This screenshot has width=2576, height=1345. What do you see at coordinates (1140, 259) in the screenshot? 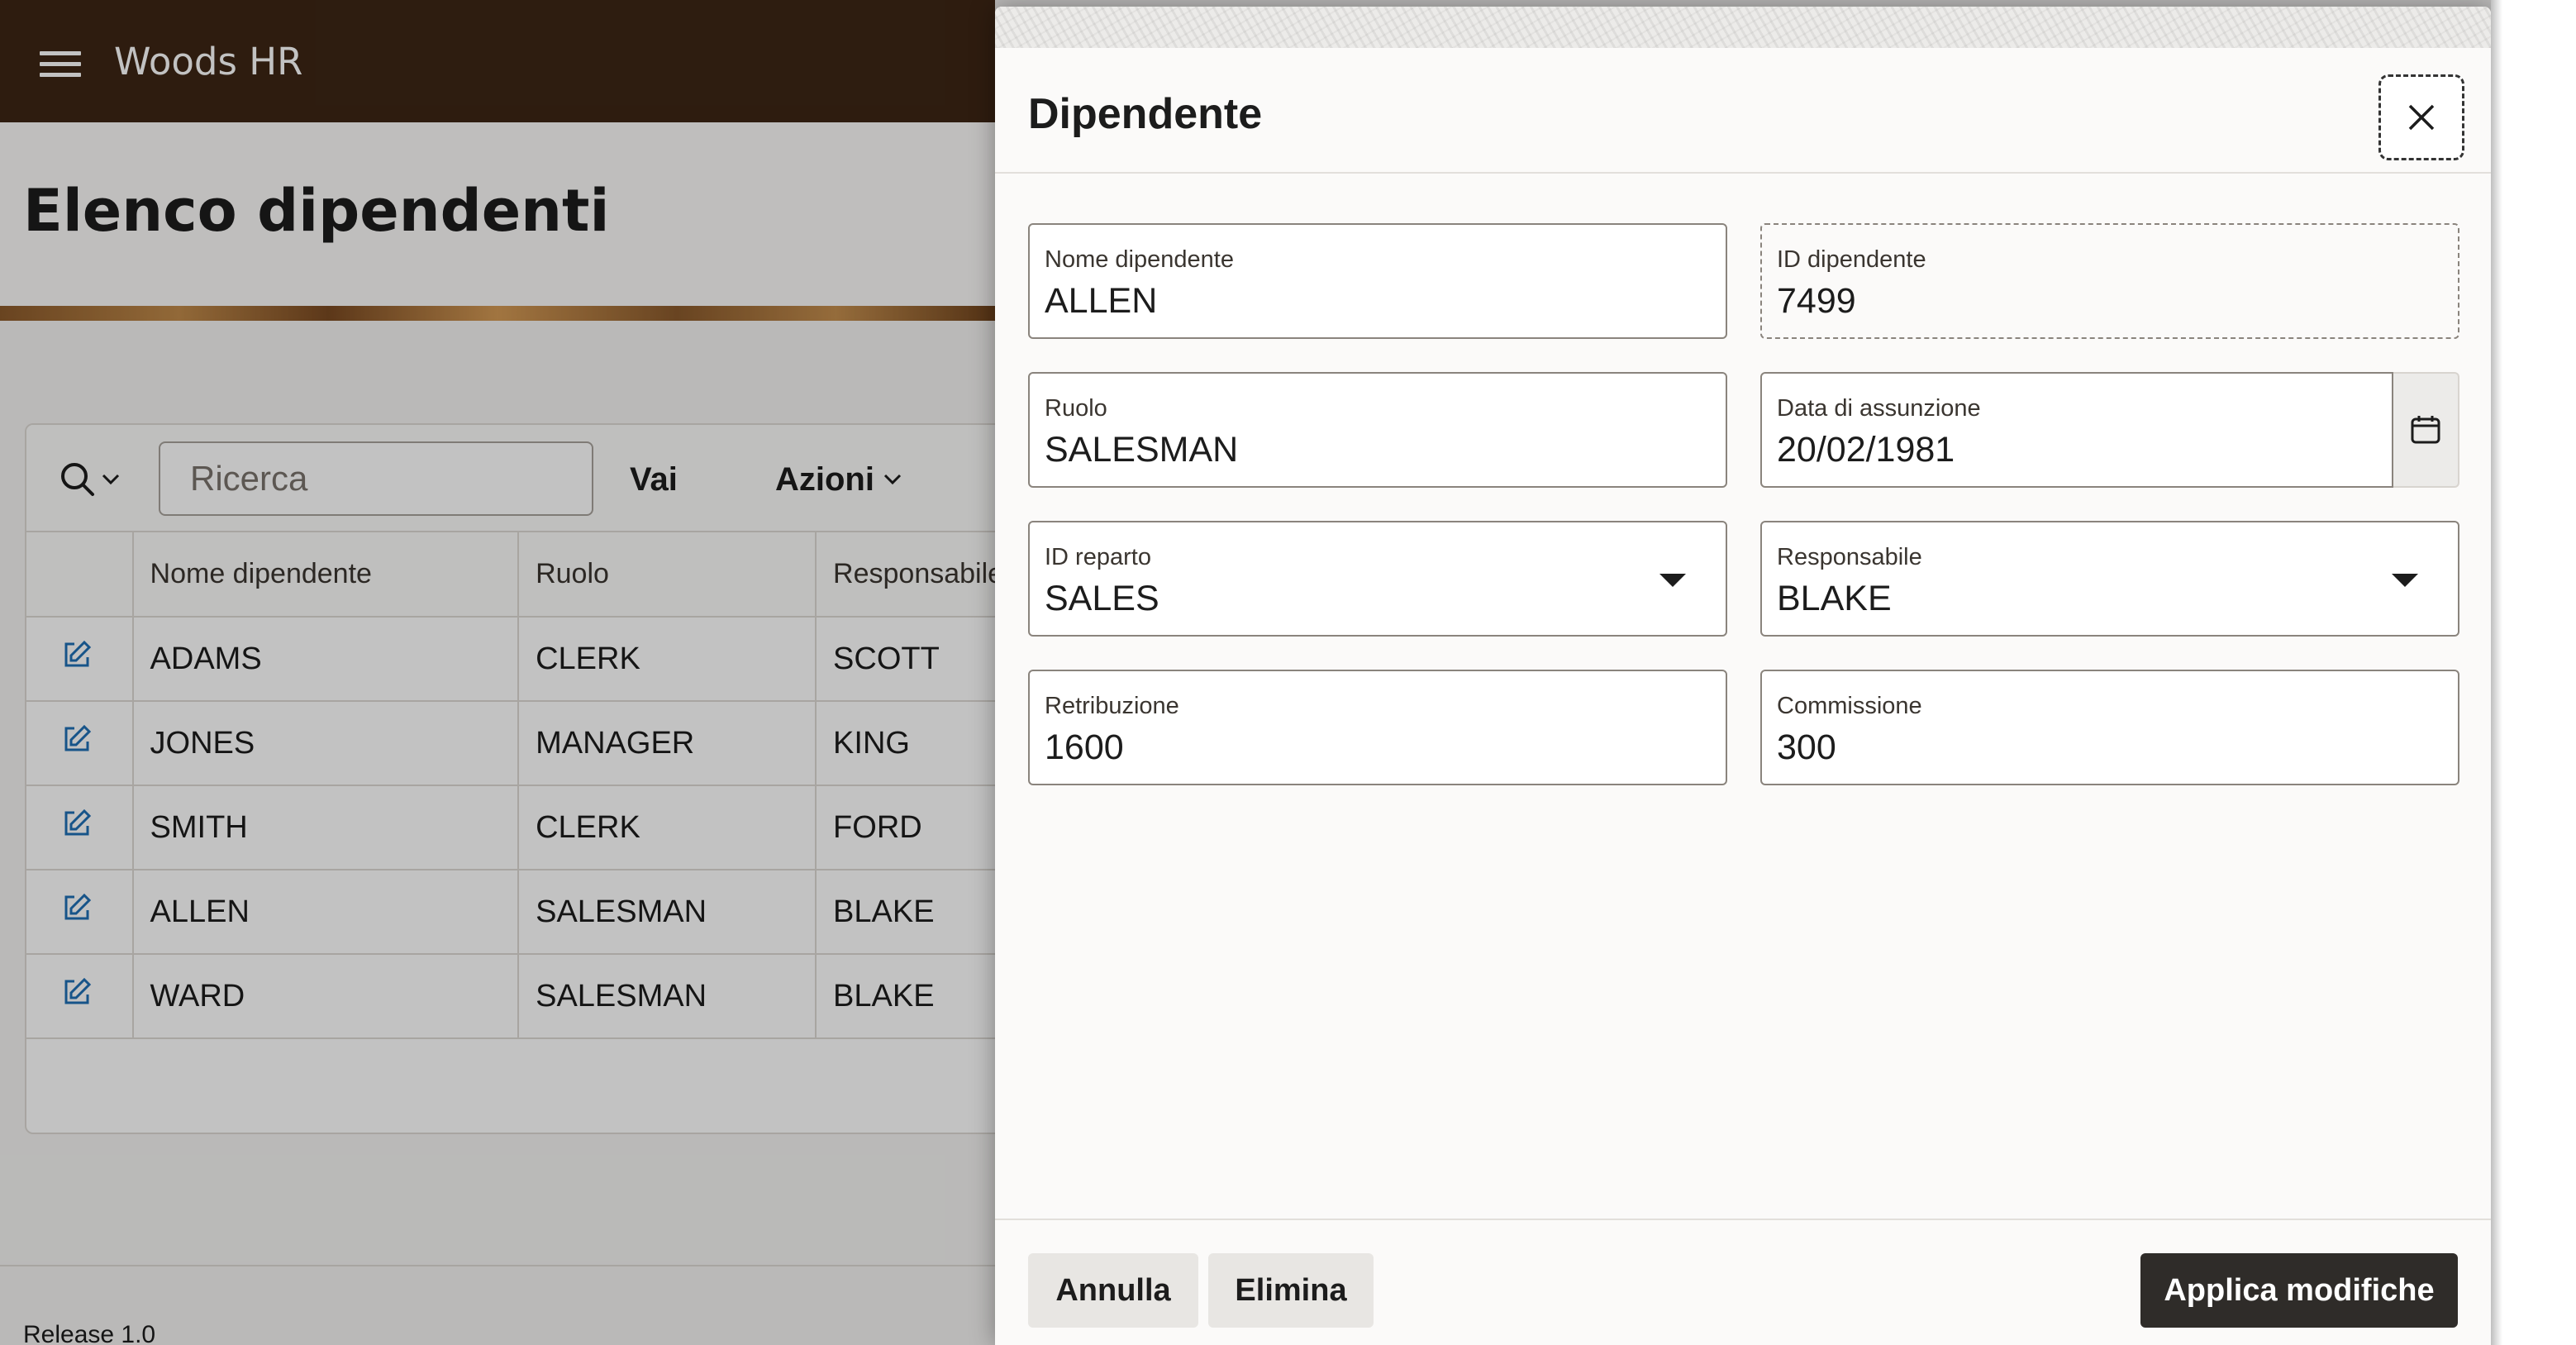
I see `employee-name-label: Nome dipendente` at bounding box center [1140, 259].